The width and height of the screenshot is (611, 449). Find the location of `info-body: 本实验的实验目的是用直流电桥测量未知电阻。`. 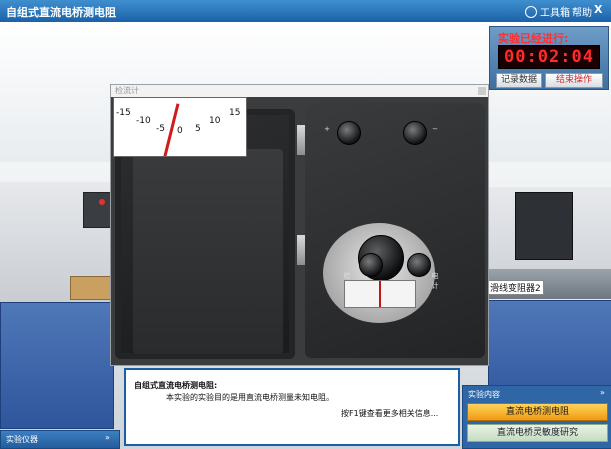

info-body: 本实验的实验目的是用直流电桥测量未知电阻。 is located at coordinates (250, 397).